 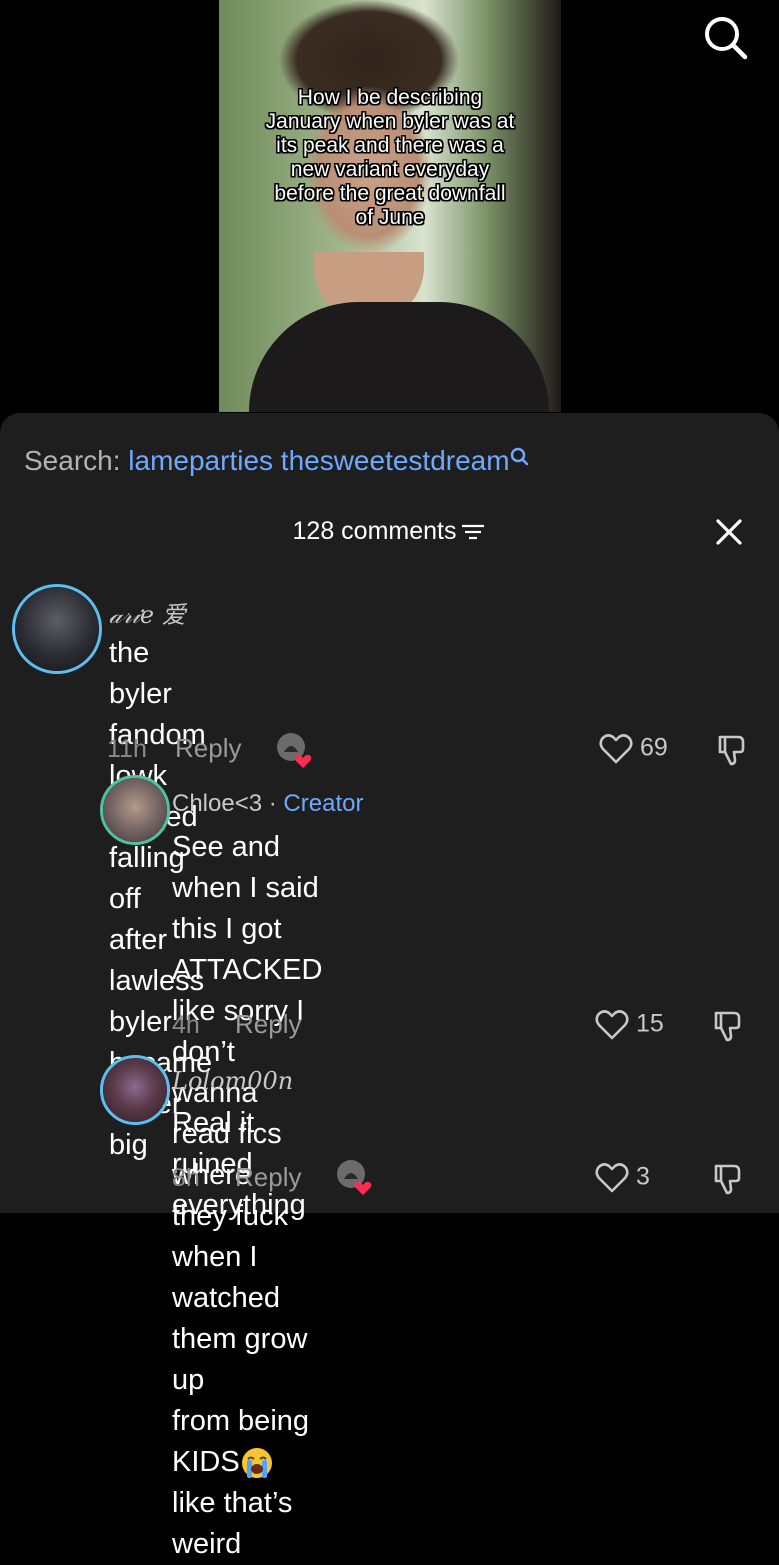 What do you see at coordinates (72, 460) in the screenshot?
I see `search-label: Search:` at bounding box center [72, 460].